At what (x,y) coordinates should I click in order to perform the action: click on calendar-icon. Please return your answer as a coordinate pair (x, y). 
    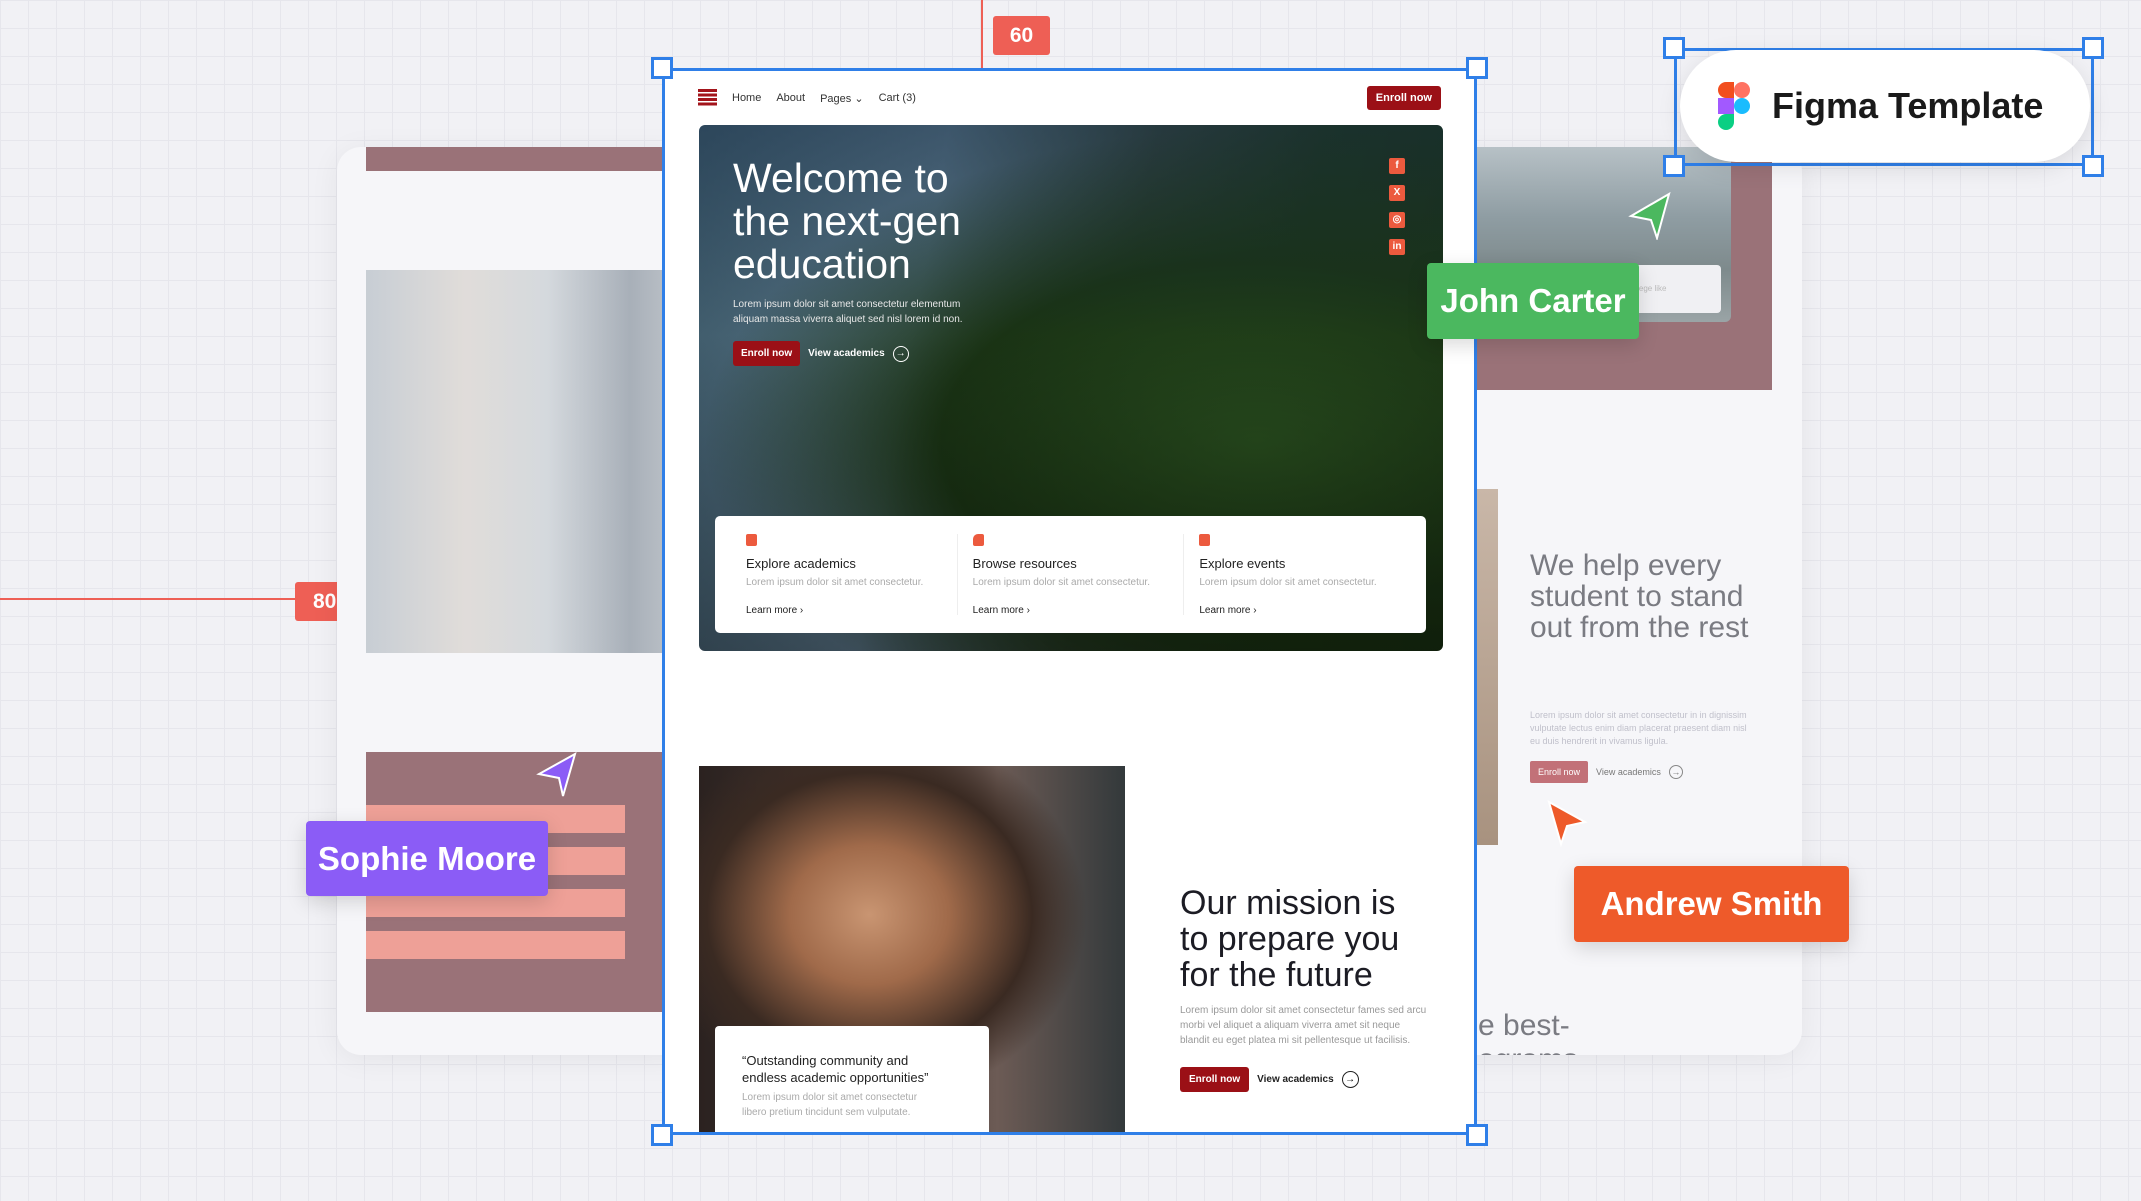
    Looking at the image, I should click on (1205, 540).